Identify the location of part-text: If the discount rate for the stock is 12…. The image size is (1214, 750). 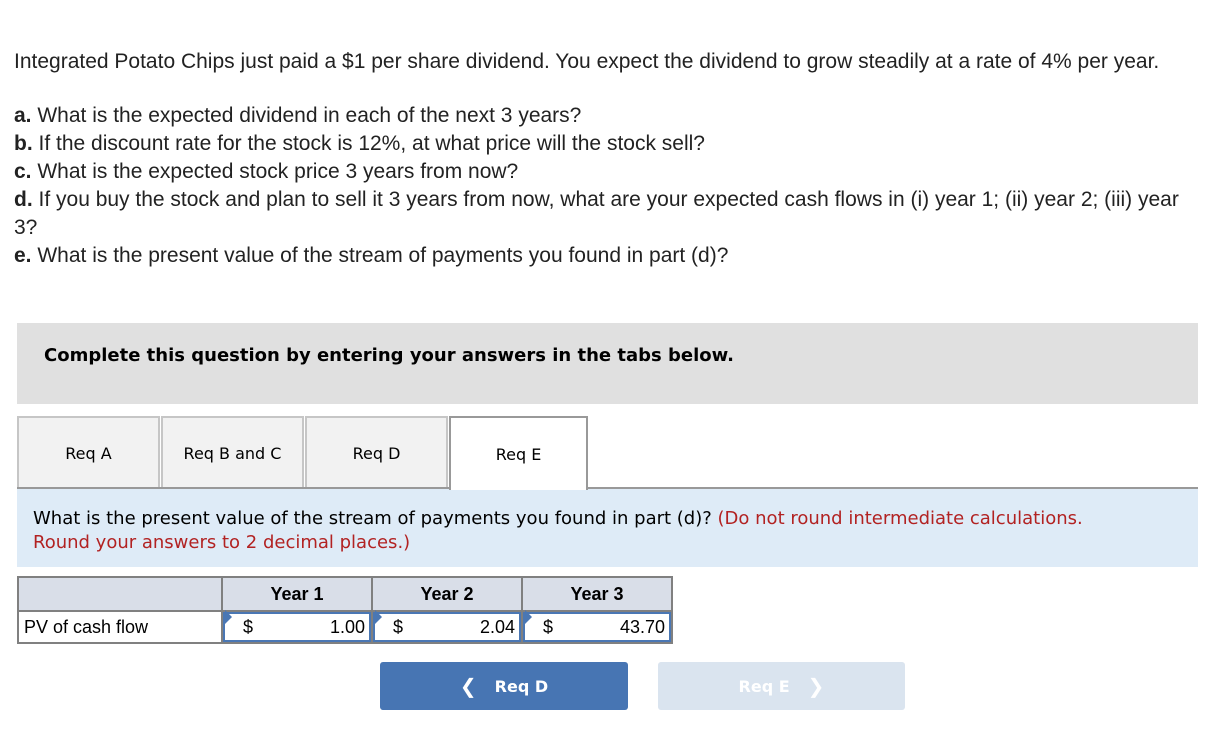
(368, 143).